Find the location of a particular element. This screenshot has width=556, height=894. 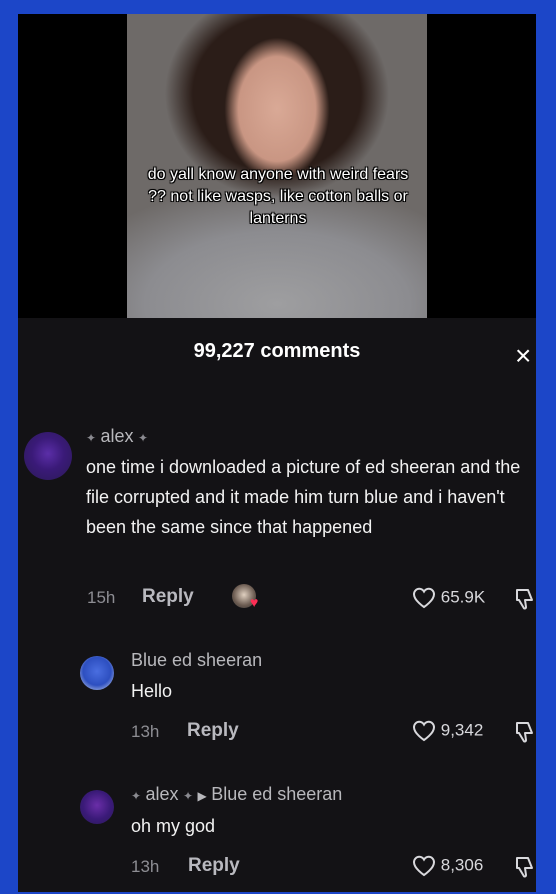

like-button: 65.9K is located at coordinates (448, 598).